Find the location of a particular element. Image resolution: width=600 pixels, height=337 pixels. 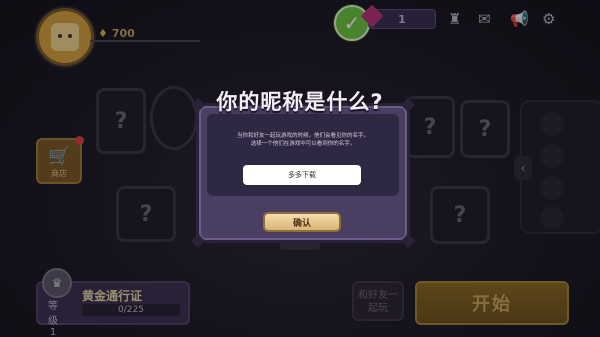

nickname-input is located at coordinates (302, 175).